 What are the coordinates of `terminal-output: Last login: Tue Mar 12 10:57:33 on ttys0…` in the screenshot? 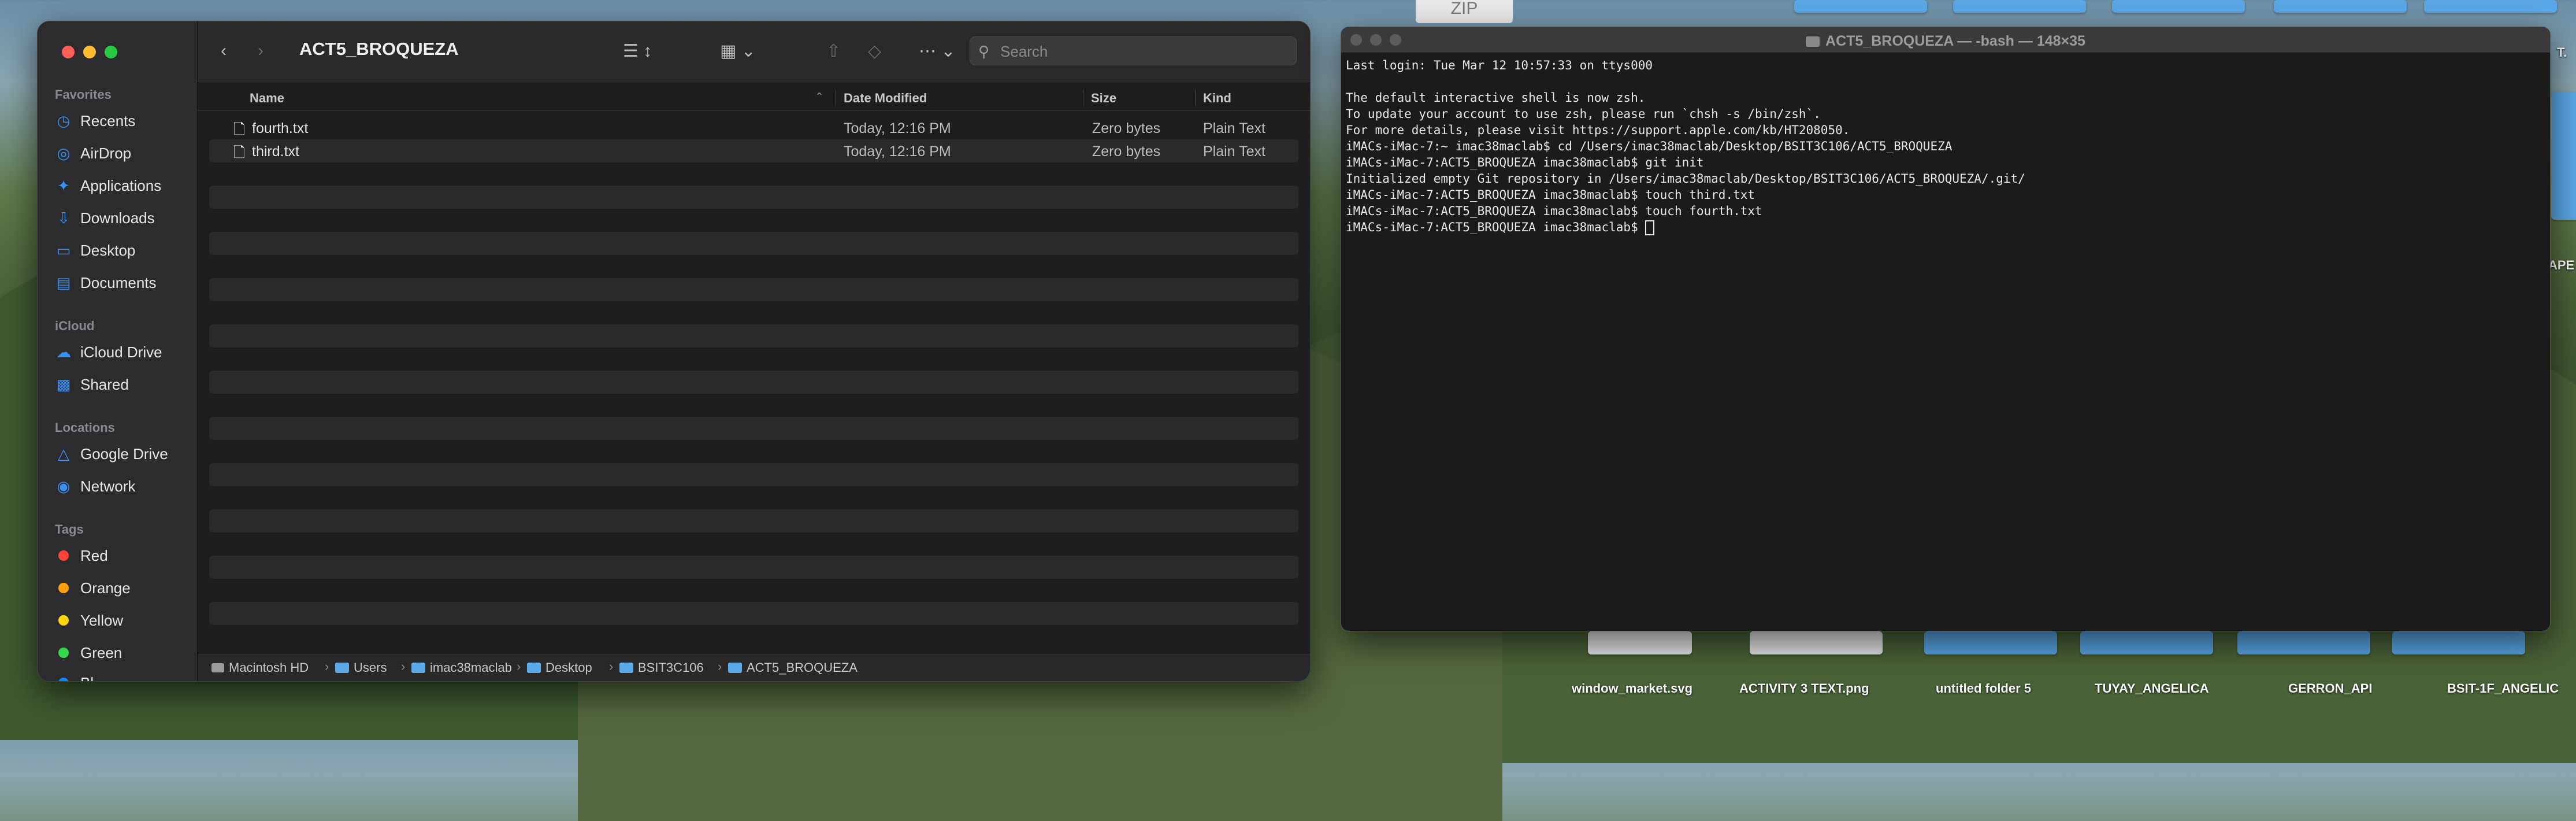 It's located at (1946, 146).